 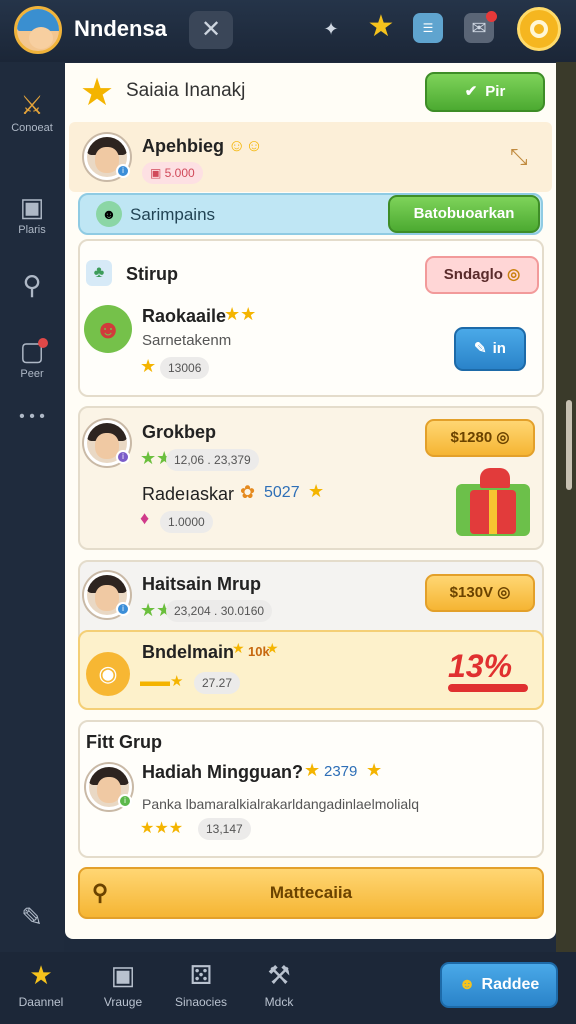 I want to click on close-button: ✕, so click(x=211, y=30).